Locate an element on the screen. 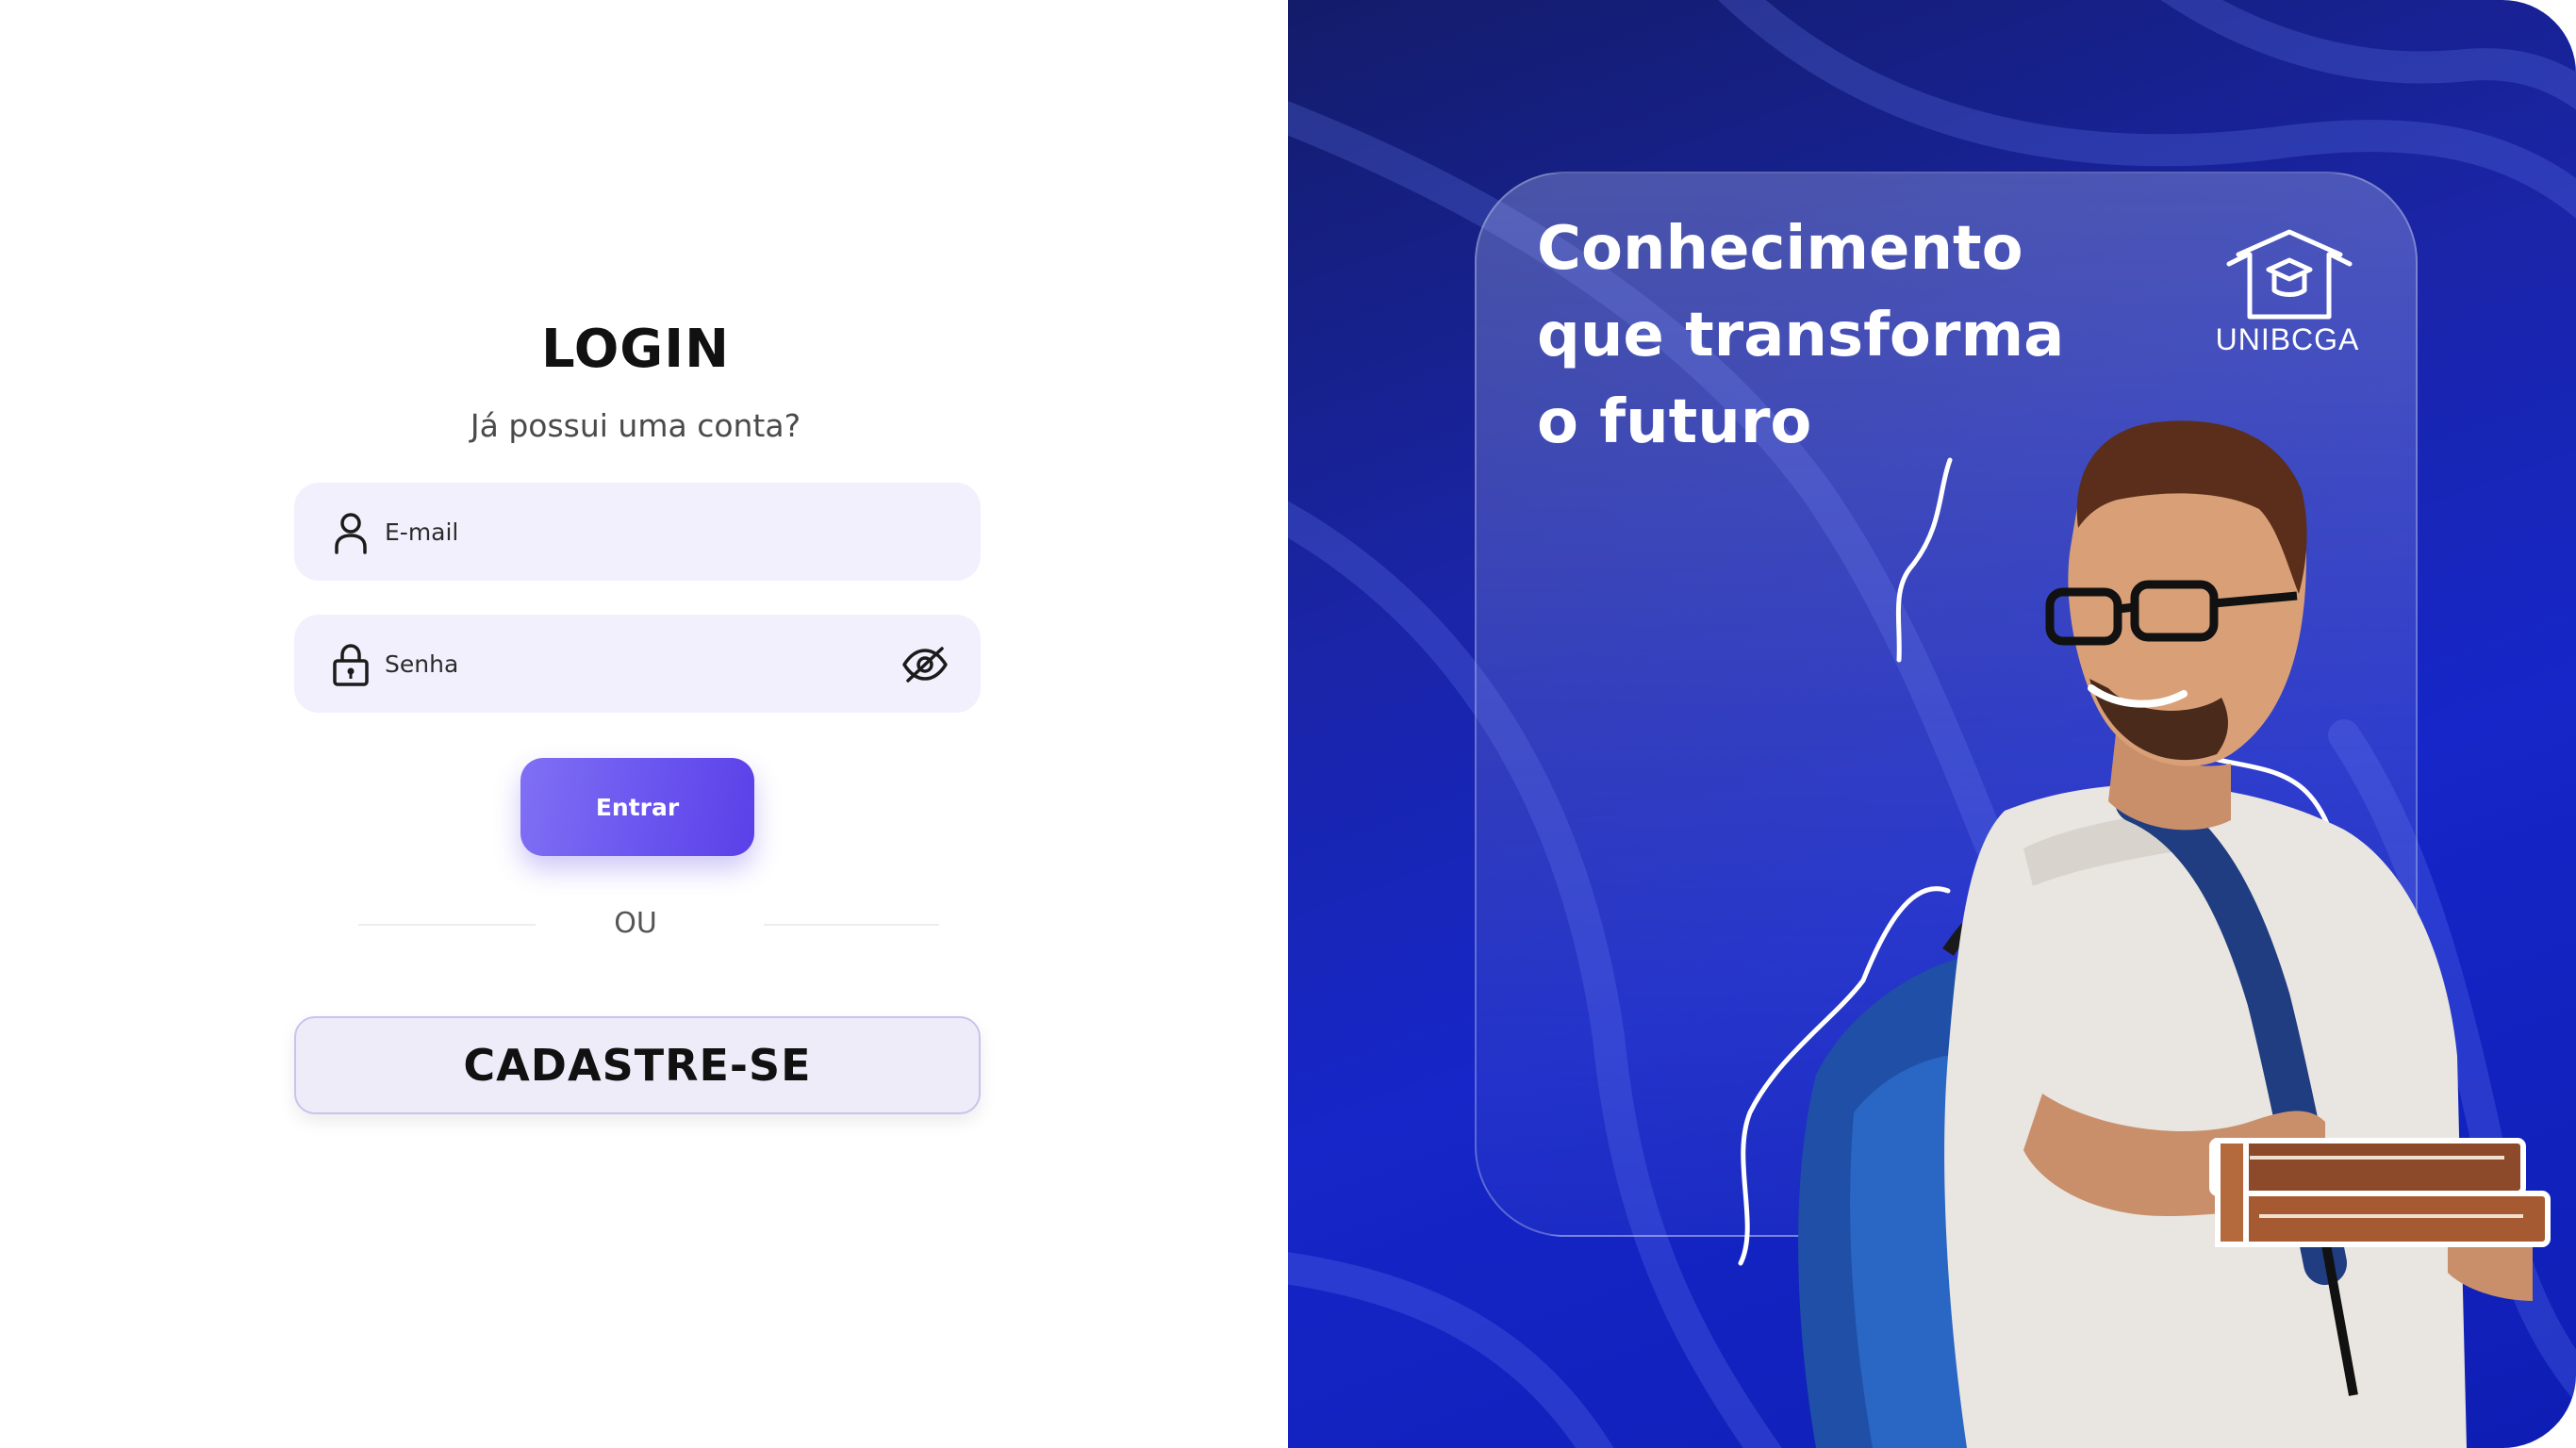 The width and height of the screenshot is (2576, 1448). login-subtitle: Já possui uma conta? is located at coordinates (635, 425).